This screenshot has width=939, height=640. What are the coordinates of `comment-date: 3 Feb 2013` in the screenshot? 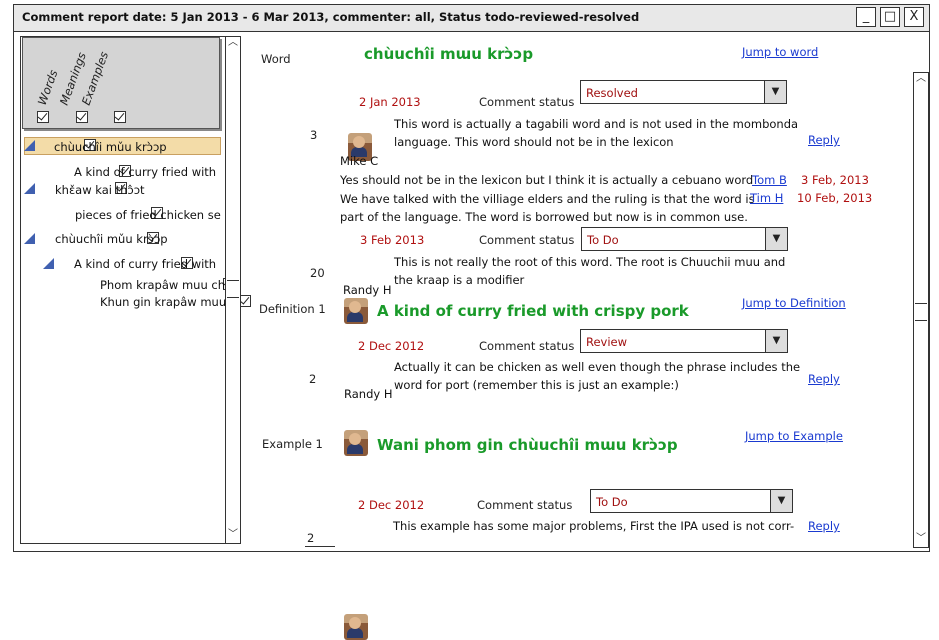 It's located at (392, 240).